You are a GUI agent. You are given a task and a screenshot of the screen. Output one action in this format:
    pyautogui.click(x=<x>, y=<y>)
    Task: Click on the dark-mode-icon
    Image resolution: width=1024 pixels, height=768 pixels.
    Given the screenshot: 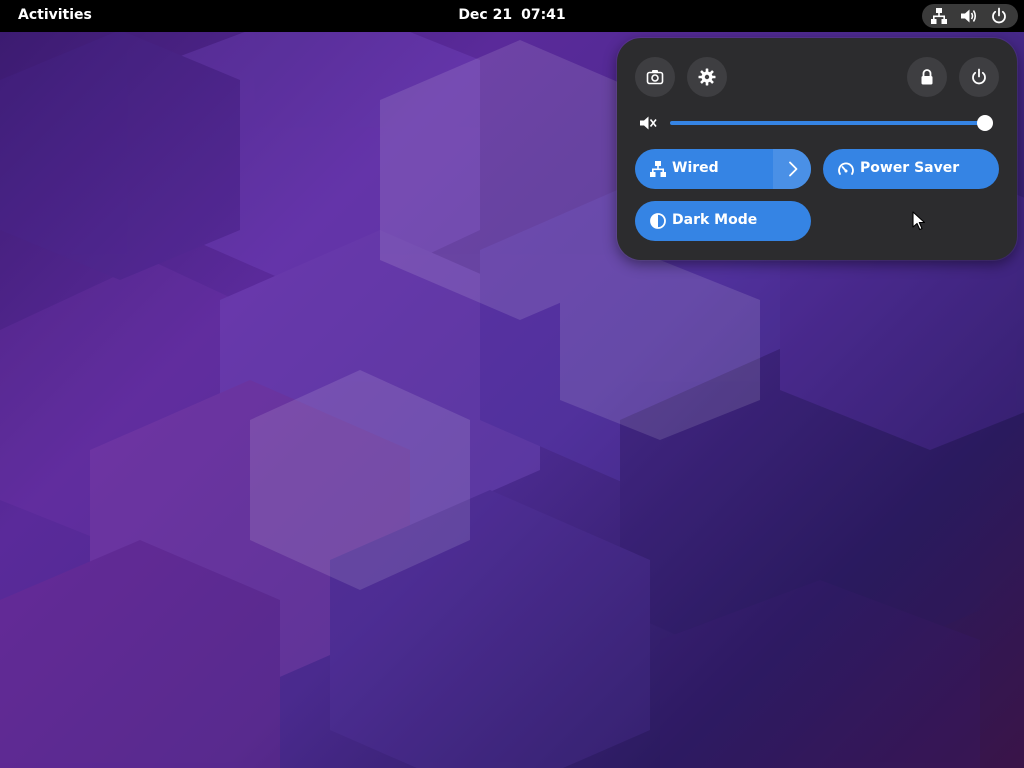 What is the action you would take?
    pyautogui.click(x=658, y=223)
    